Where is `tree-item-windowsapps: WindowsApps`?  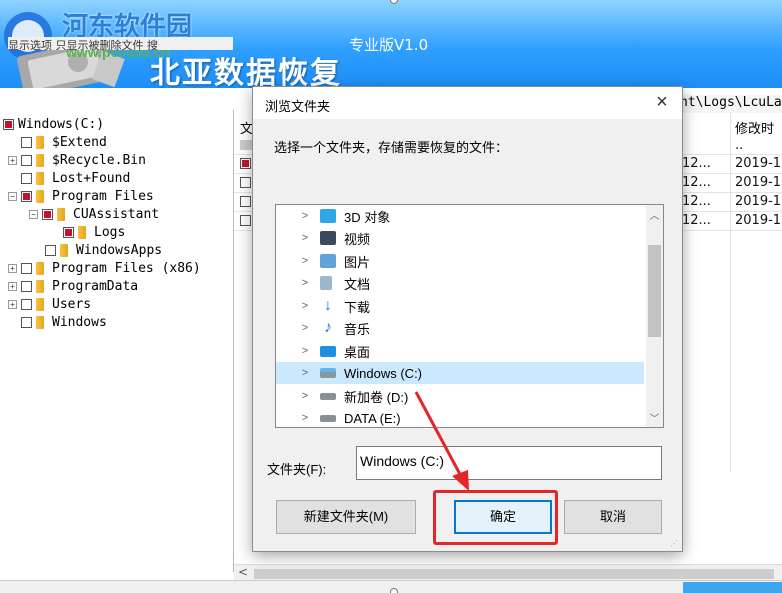 tree-item-windowsapps: WindowsApps is located at coordinates (103, 250).